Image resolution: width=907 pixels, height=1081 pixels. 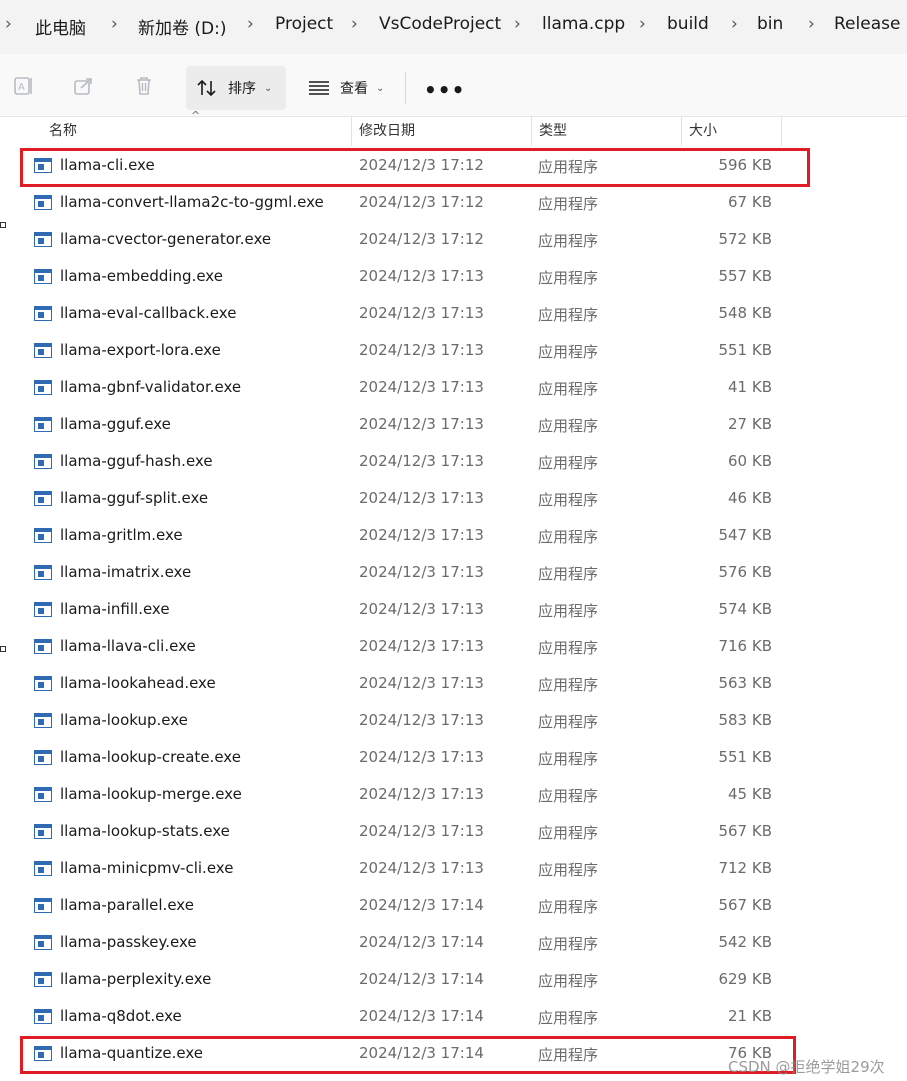 I want to click on file-name: llama-imatrix.exe, so click(x=125, y=572).